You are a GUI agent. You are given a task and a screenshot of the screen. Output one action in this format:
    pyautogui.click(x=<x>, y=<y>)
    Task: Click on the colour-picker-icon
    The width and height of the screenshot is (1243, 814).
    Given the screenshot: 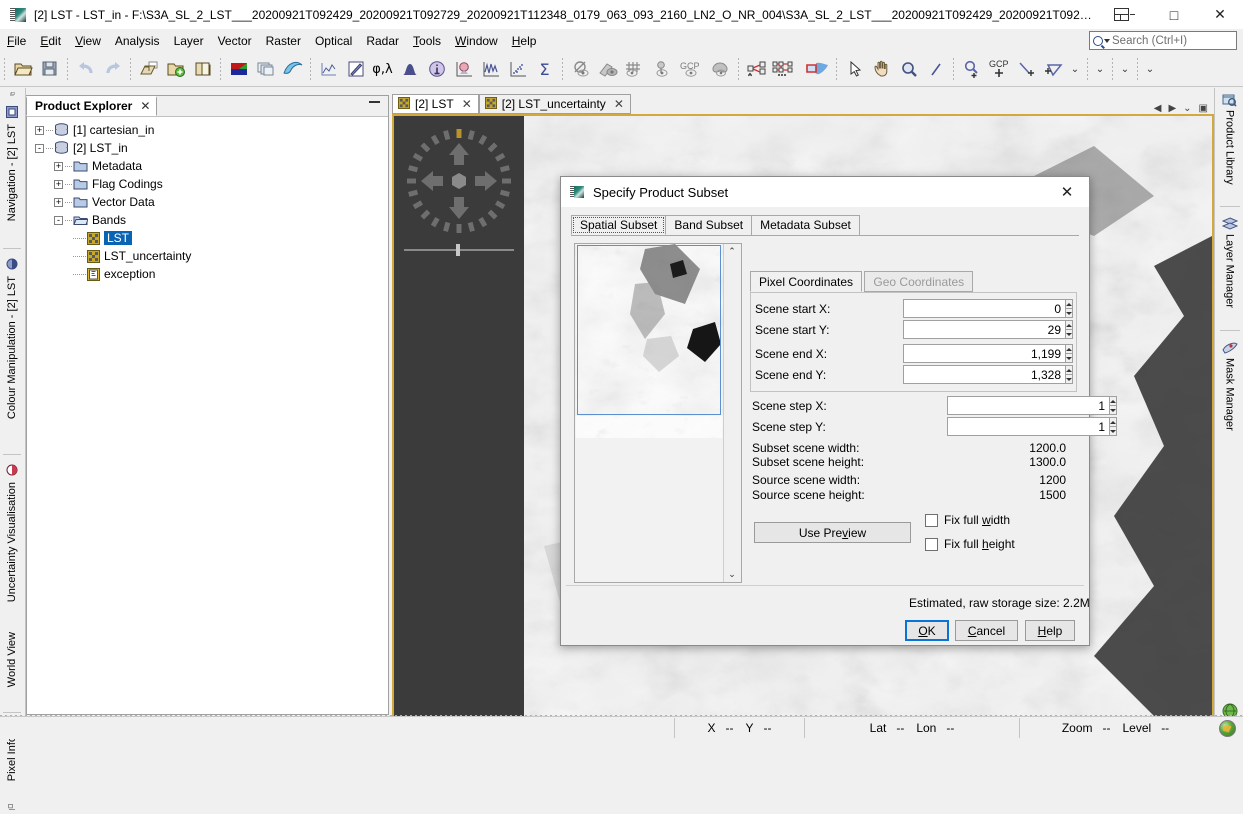 What is the action you would take?
    pyautogui.click(x=355, y=69)
    